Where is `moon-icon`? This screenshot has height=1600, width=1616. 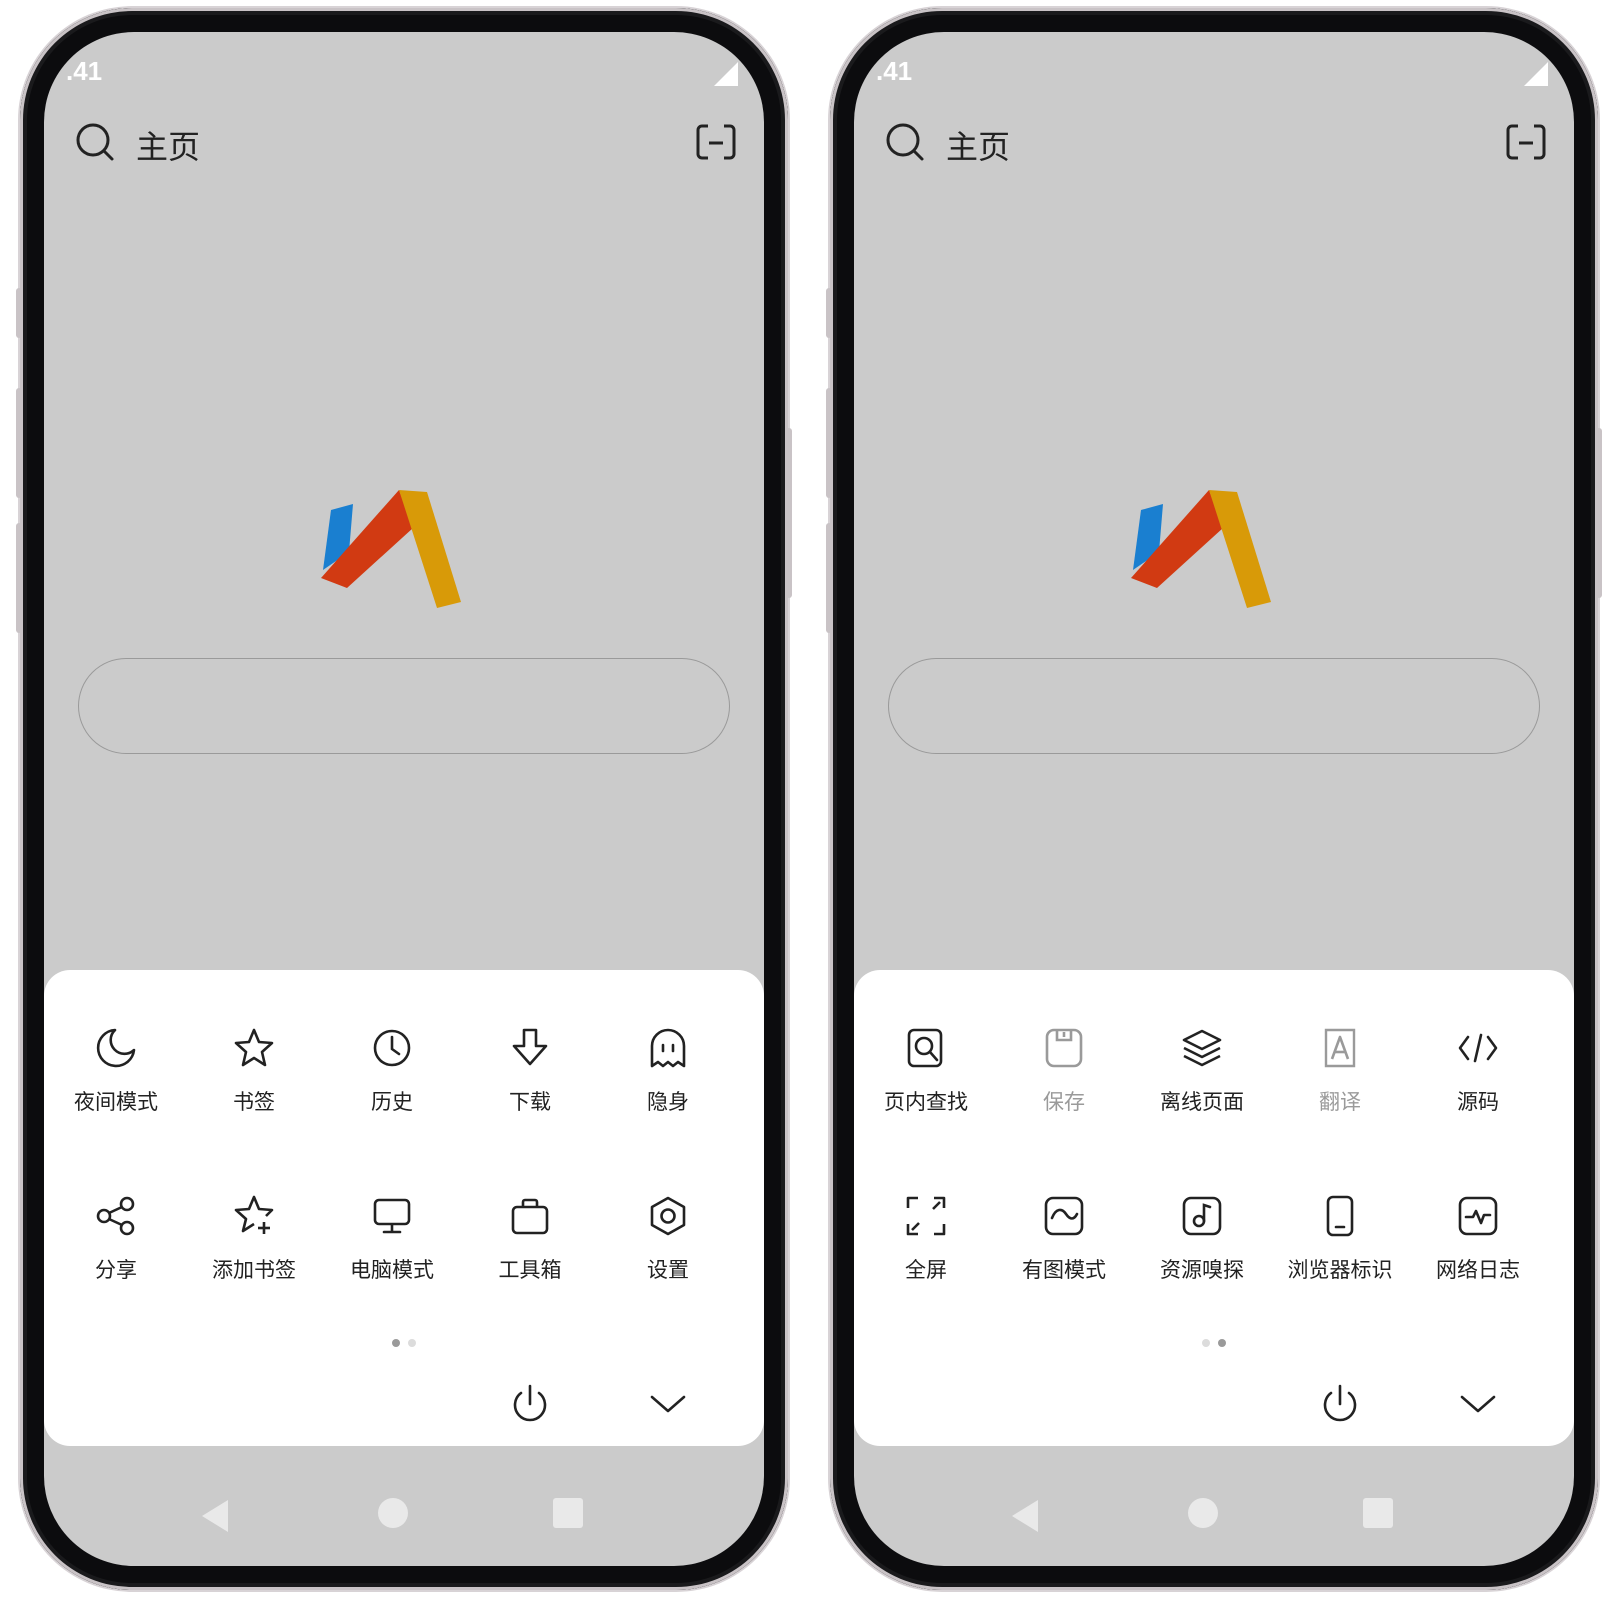 moon-icon is located at coordinates (116, 1048).